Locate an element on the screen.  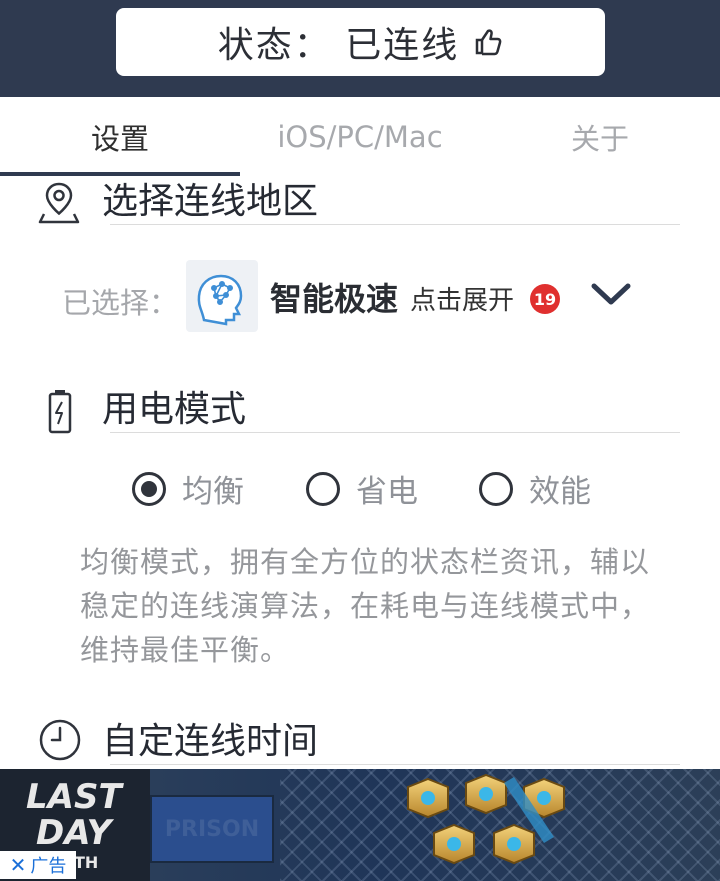
tab-ios-pc-mac: iOS/PC/Mac is located at coordinates (360, 137).